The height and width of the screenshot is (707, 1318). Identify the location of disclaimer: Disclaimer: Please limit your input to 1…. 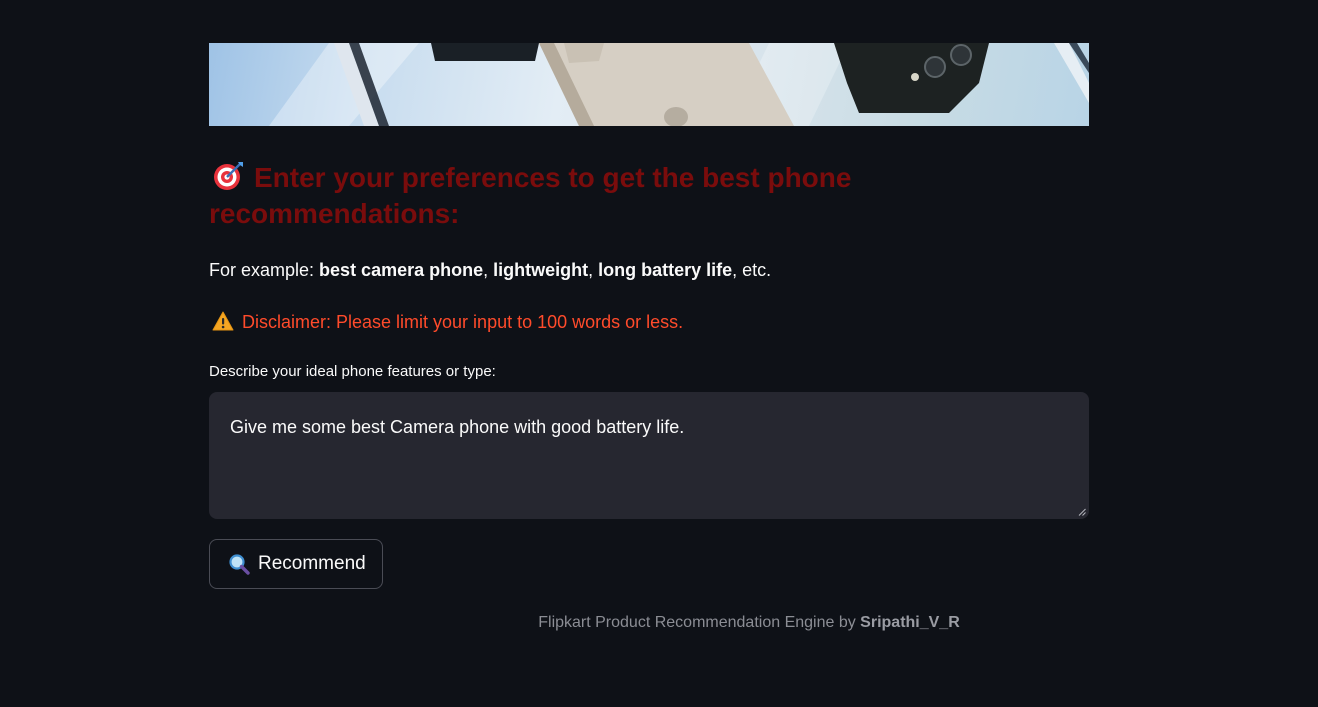
(446, 322).